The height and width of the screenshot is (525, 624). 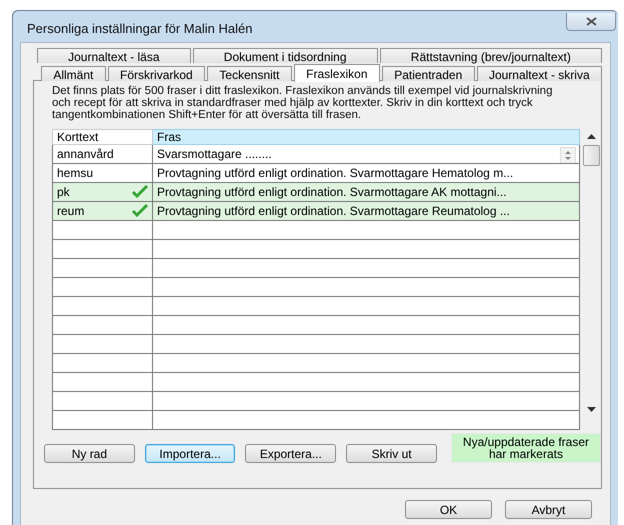 I want to click on tab: Allmänt, so click(x=73, y=73).